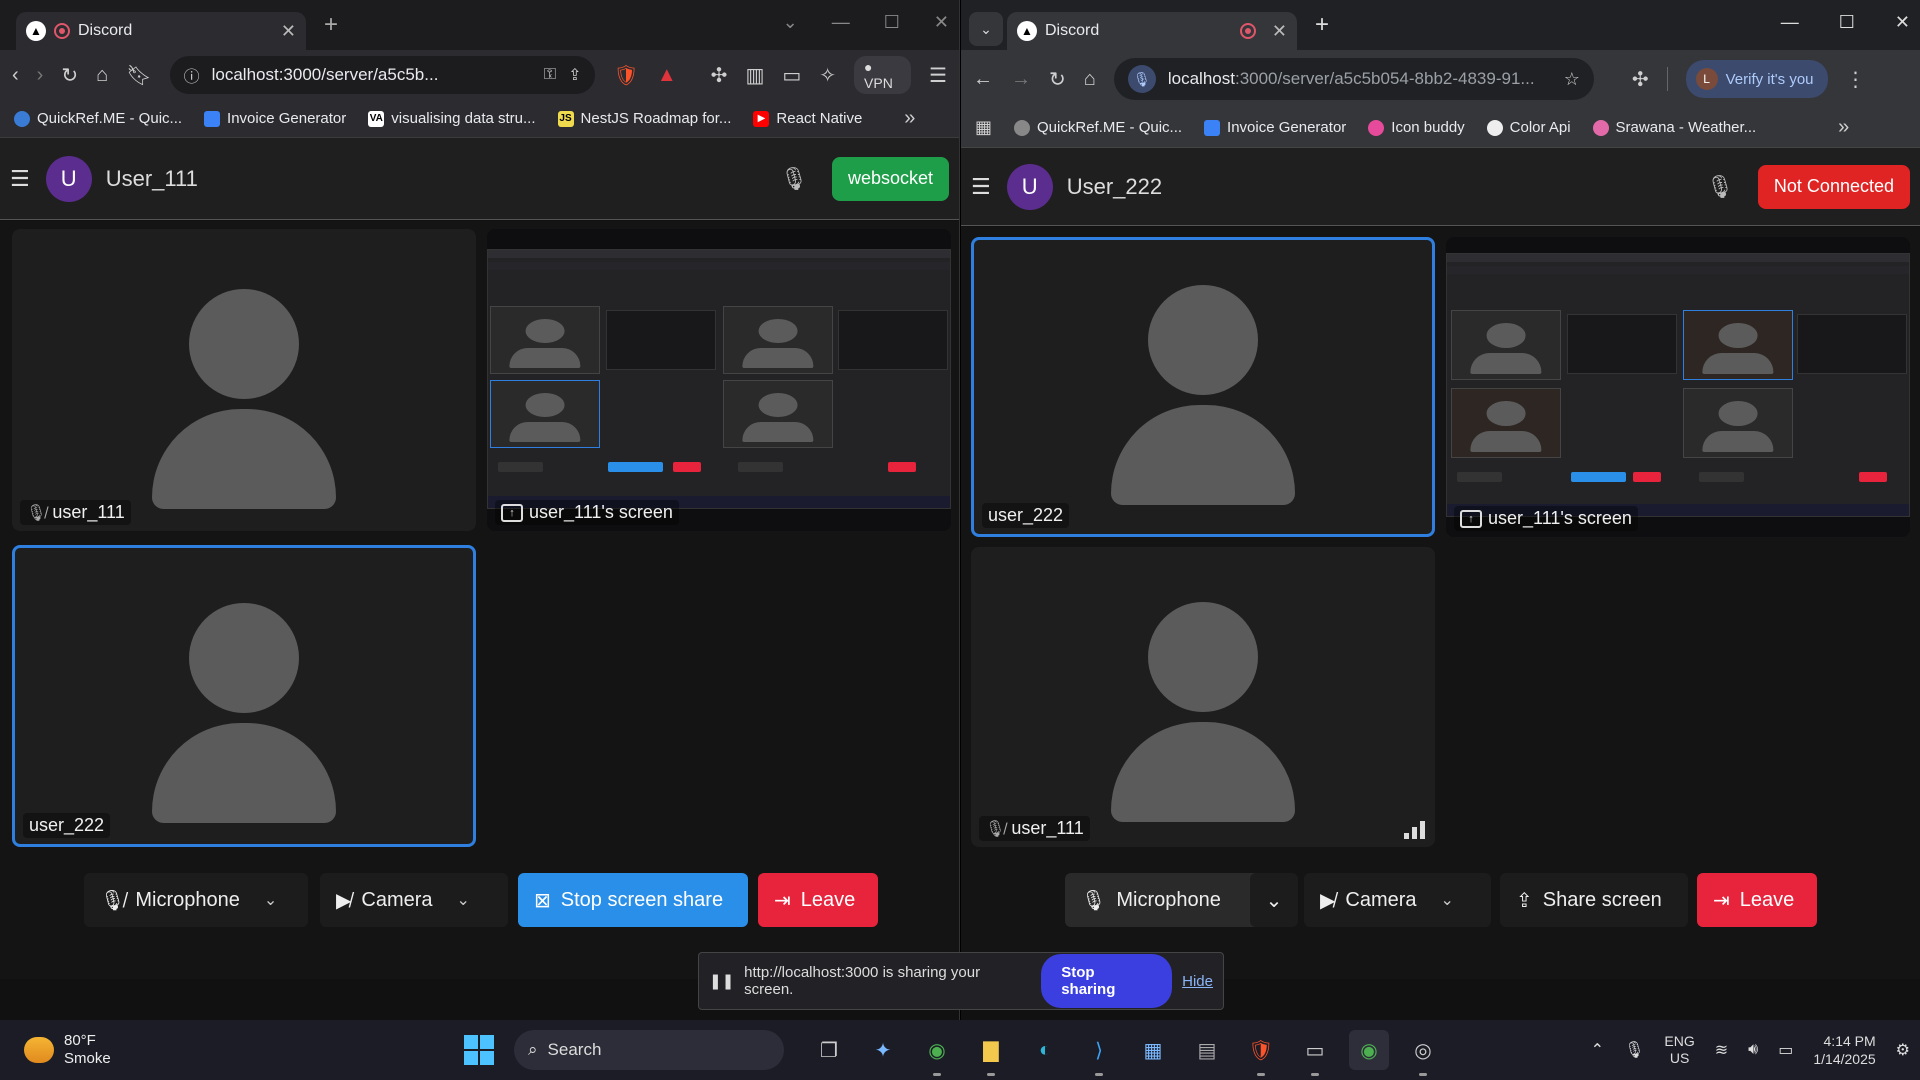  What do you see at coordinates (1045, 1050) in the screenshot?
I see `edge-icon: ◐` at bounding box center [1045, 1050].